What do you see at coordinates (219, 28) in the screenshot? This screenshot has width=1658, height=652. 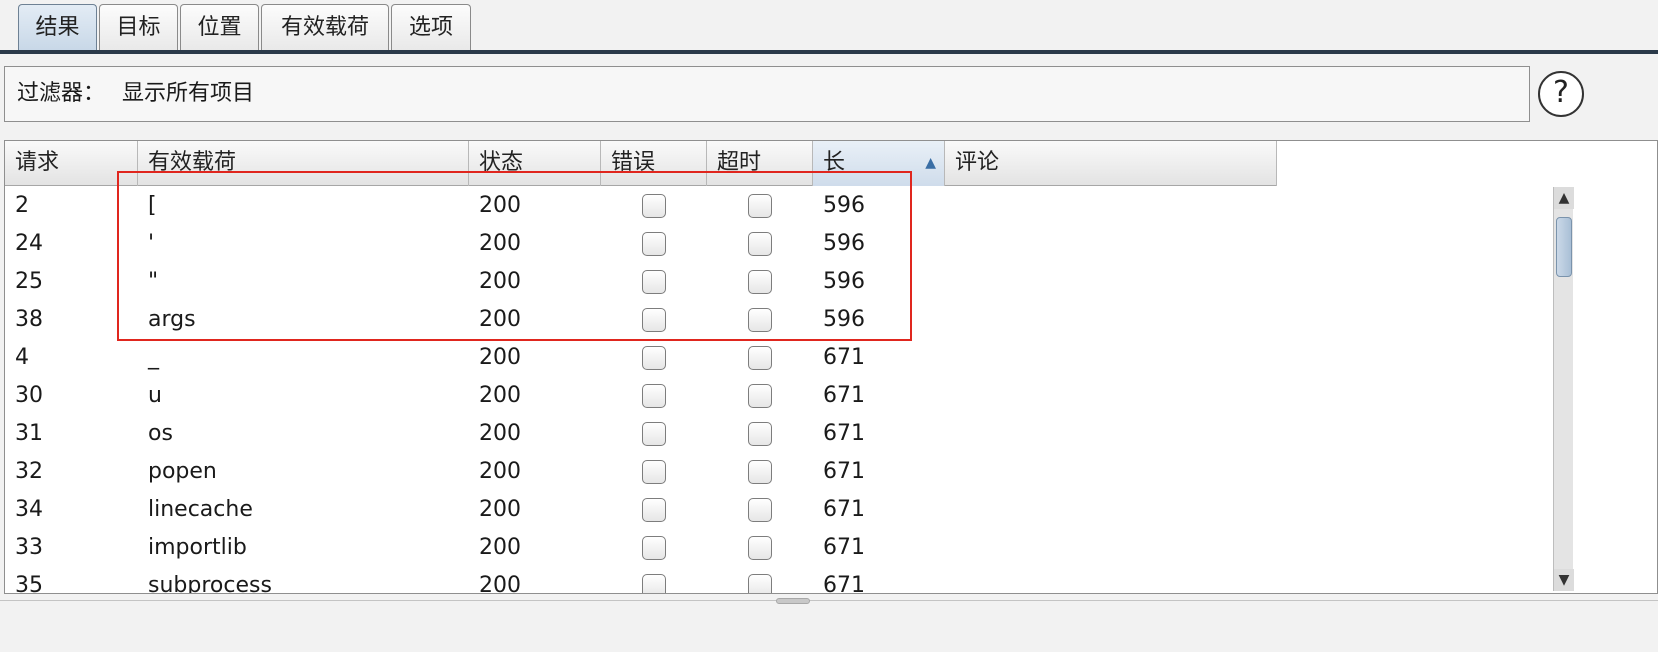 I see `tab-positions: 位置` at bounding box center [219, 28].